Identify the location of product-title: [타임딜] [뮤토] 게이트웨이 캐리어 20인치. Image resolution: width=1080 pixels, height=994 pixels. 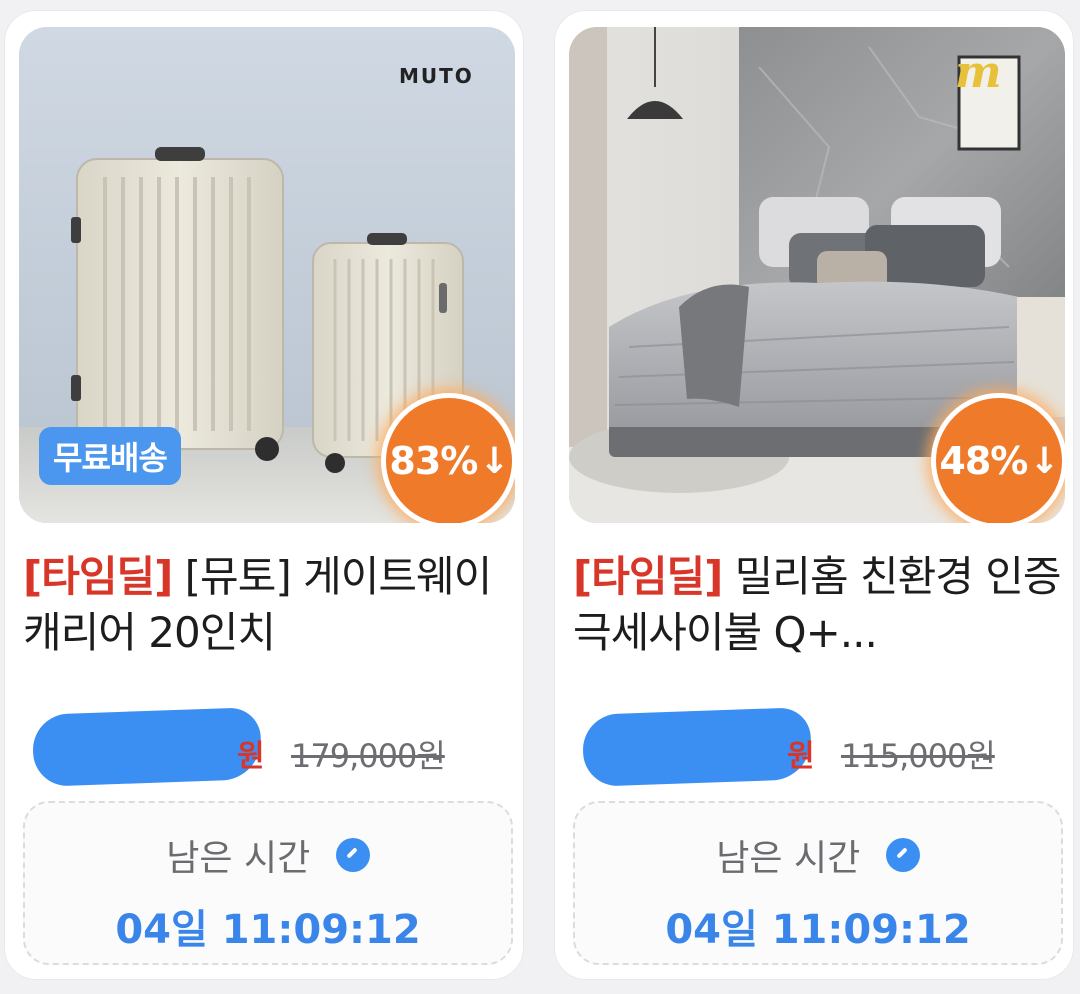
(268, 609).